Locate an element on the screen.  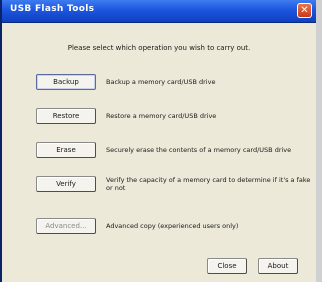
verify-button: Verify is located at coordinates (66, 184).